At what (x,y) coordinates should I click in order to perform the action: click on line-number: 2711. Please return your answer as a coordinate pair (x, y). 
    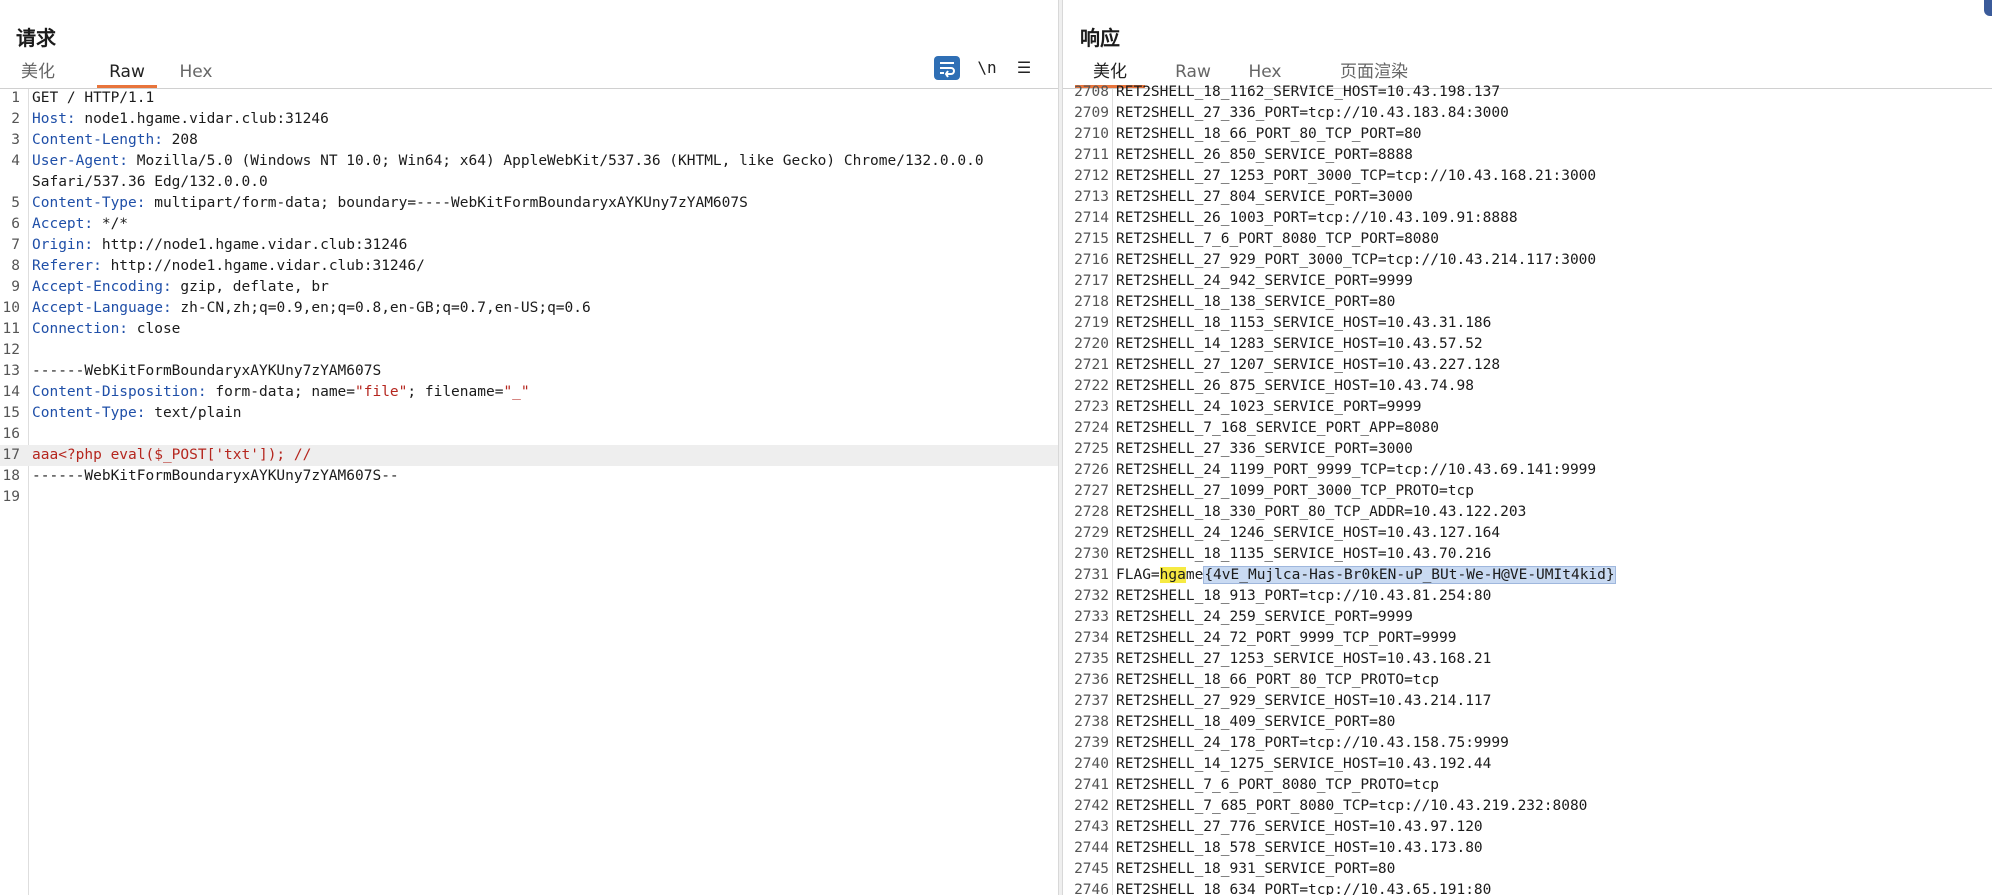
    Looking at the image, I should click on (1091, 155).